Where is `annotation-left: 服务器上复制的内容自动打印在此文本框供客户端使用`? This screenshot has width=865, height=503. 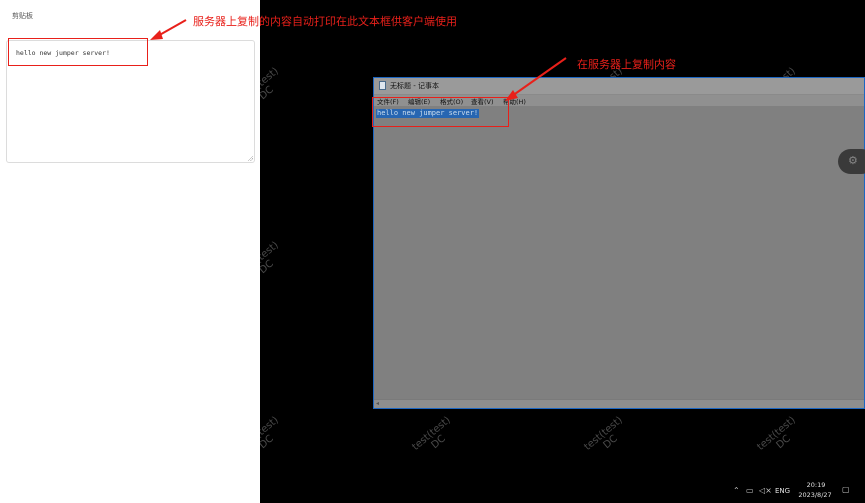
annotation-left: 服务器上复制的内容自动打印在此文本框供客户端使用 is located at coordinates (325, 21).